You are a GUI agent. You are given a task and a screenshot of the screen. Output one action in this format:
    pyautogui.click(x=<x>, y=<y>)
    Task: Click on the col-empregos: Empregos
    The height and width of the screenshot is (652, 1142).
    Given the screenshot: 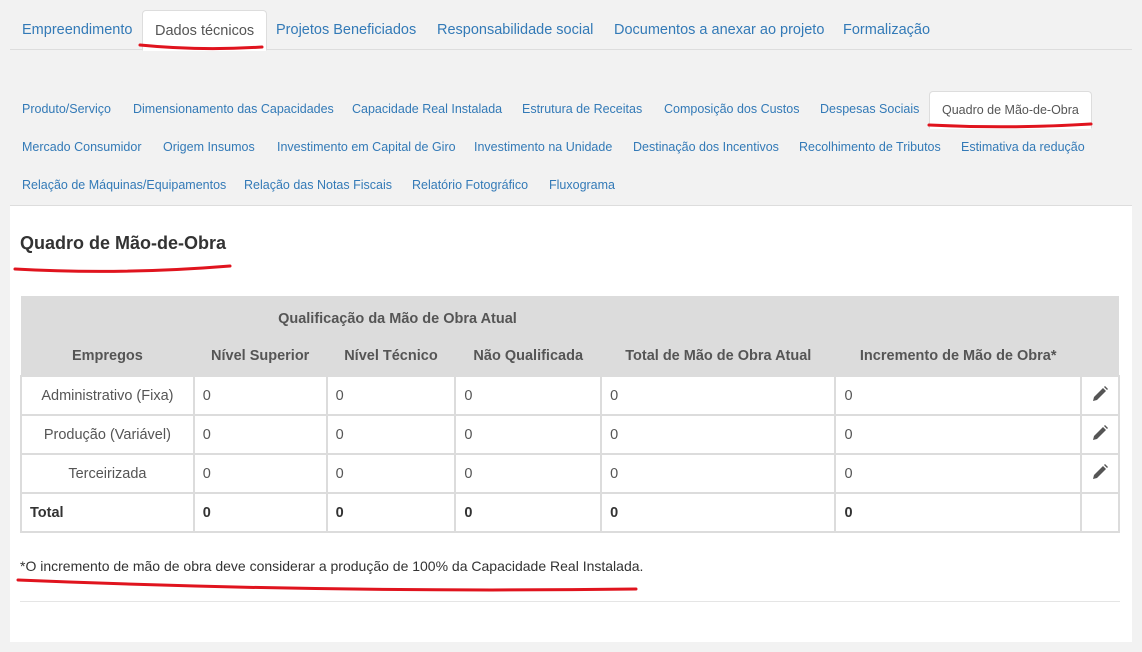 What is the action you would take?
    pyautogui.click(x=107, y=356)
    